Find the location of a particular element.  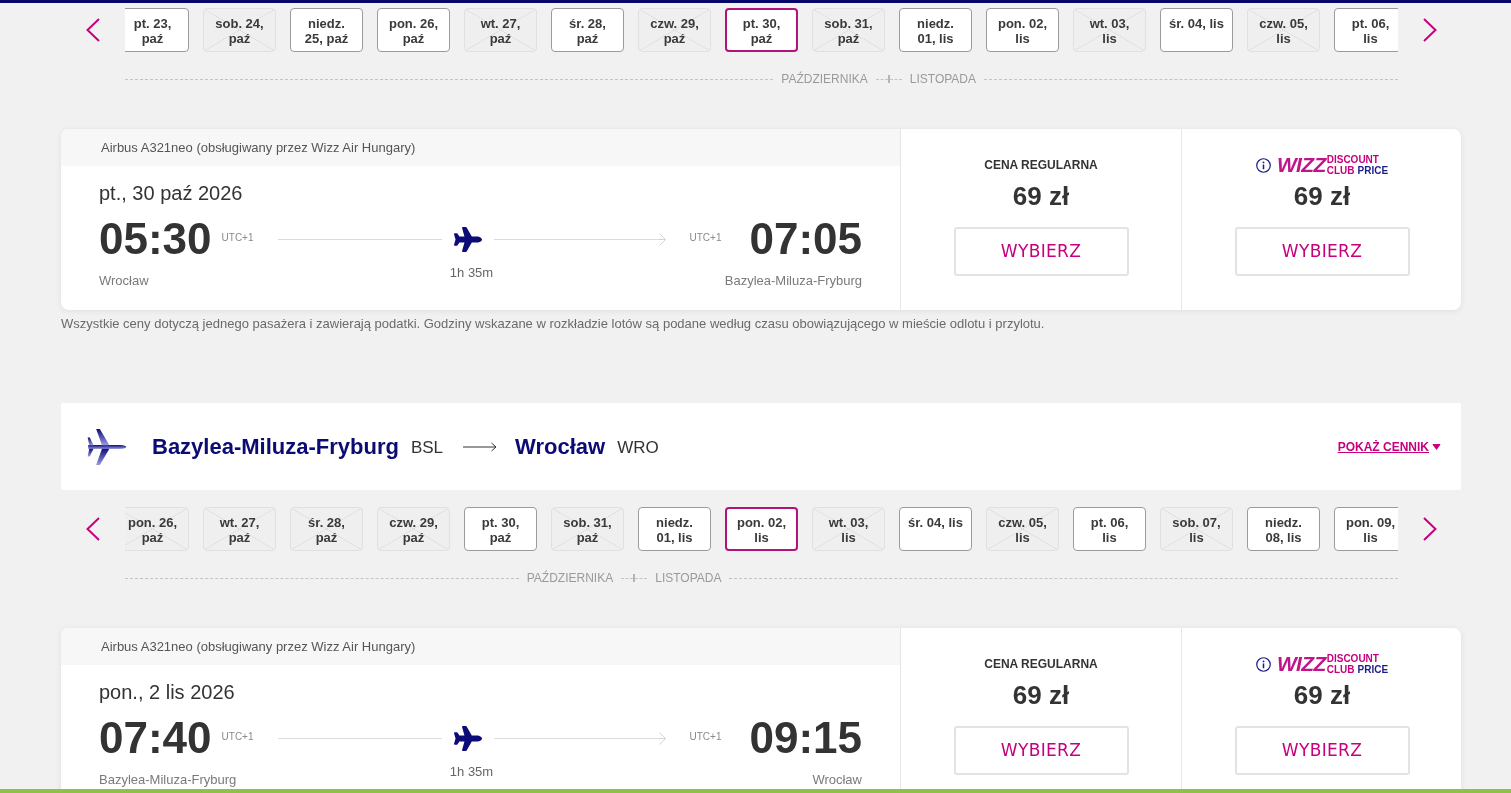

price-note: Wszystkie ceny dotyczą jednego pasażera i zawierają podatki. Godziny wskazane w rozkładzie lotów są podane według czasu obowiązującego w mieście odlotu i przylotu. is located at coordinates (553, 324).